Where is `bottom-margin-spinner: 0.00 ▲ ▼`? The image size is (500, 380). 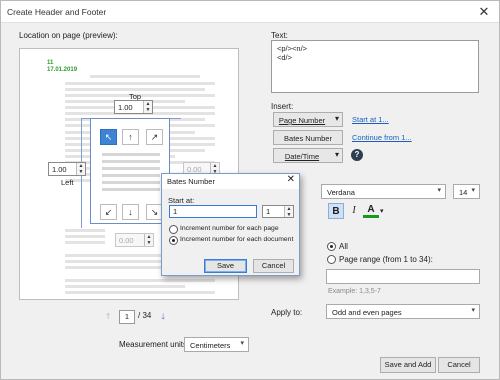 bottom-margin-spinner: 0.00 ▲ ▼ is located at coordinates (134, 240).